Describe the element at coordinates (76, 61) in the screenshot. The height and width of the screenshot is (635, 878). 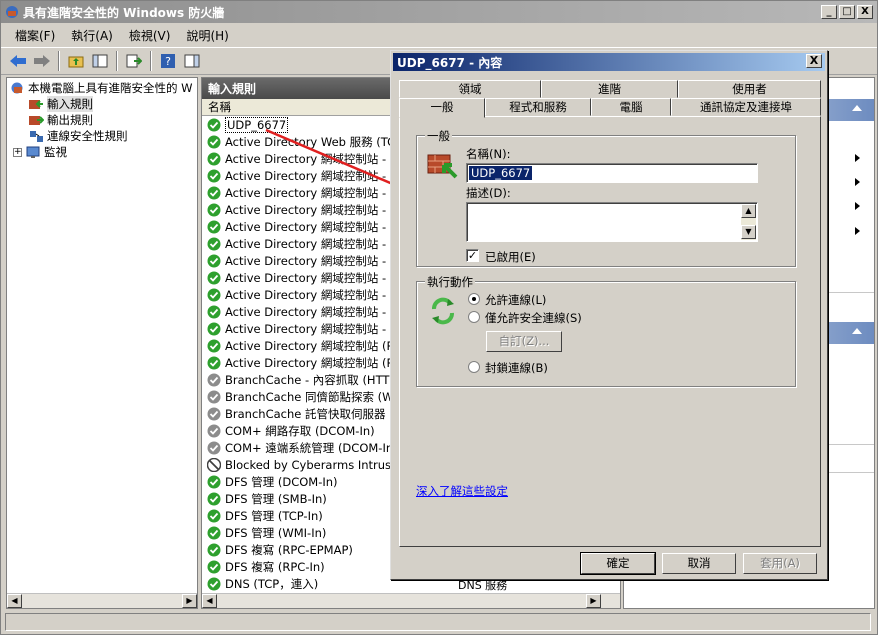
I see `up-folder-button` at that location.